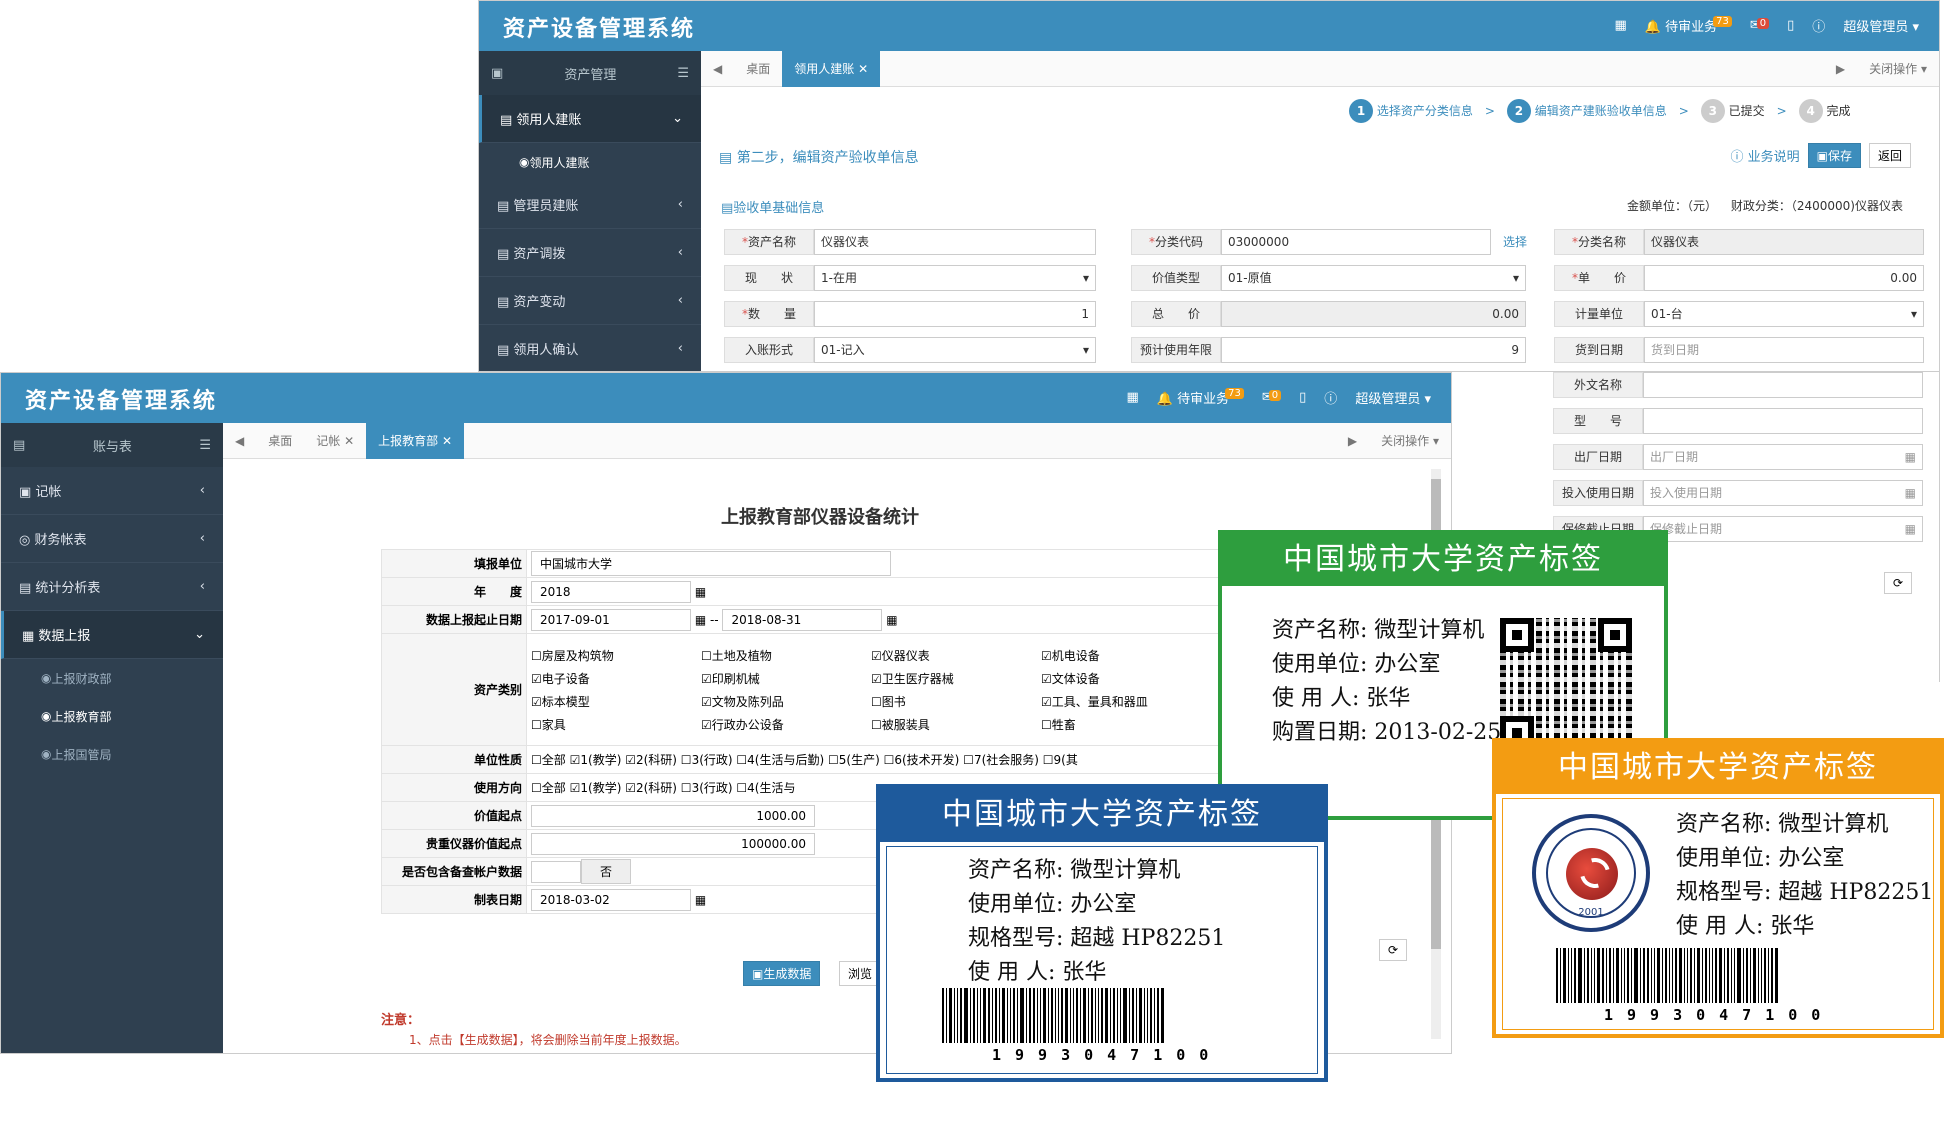 The width and height of the screenshot is (1958, 1148). What do you see at coordinates (673, 843) in the screenshot?
I see `heavy-value-input: 100000.00` at bounding box center [673, 843].